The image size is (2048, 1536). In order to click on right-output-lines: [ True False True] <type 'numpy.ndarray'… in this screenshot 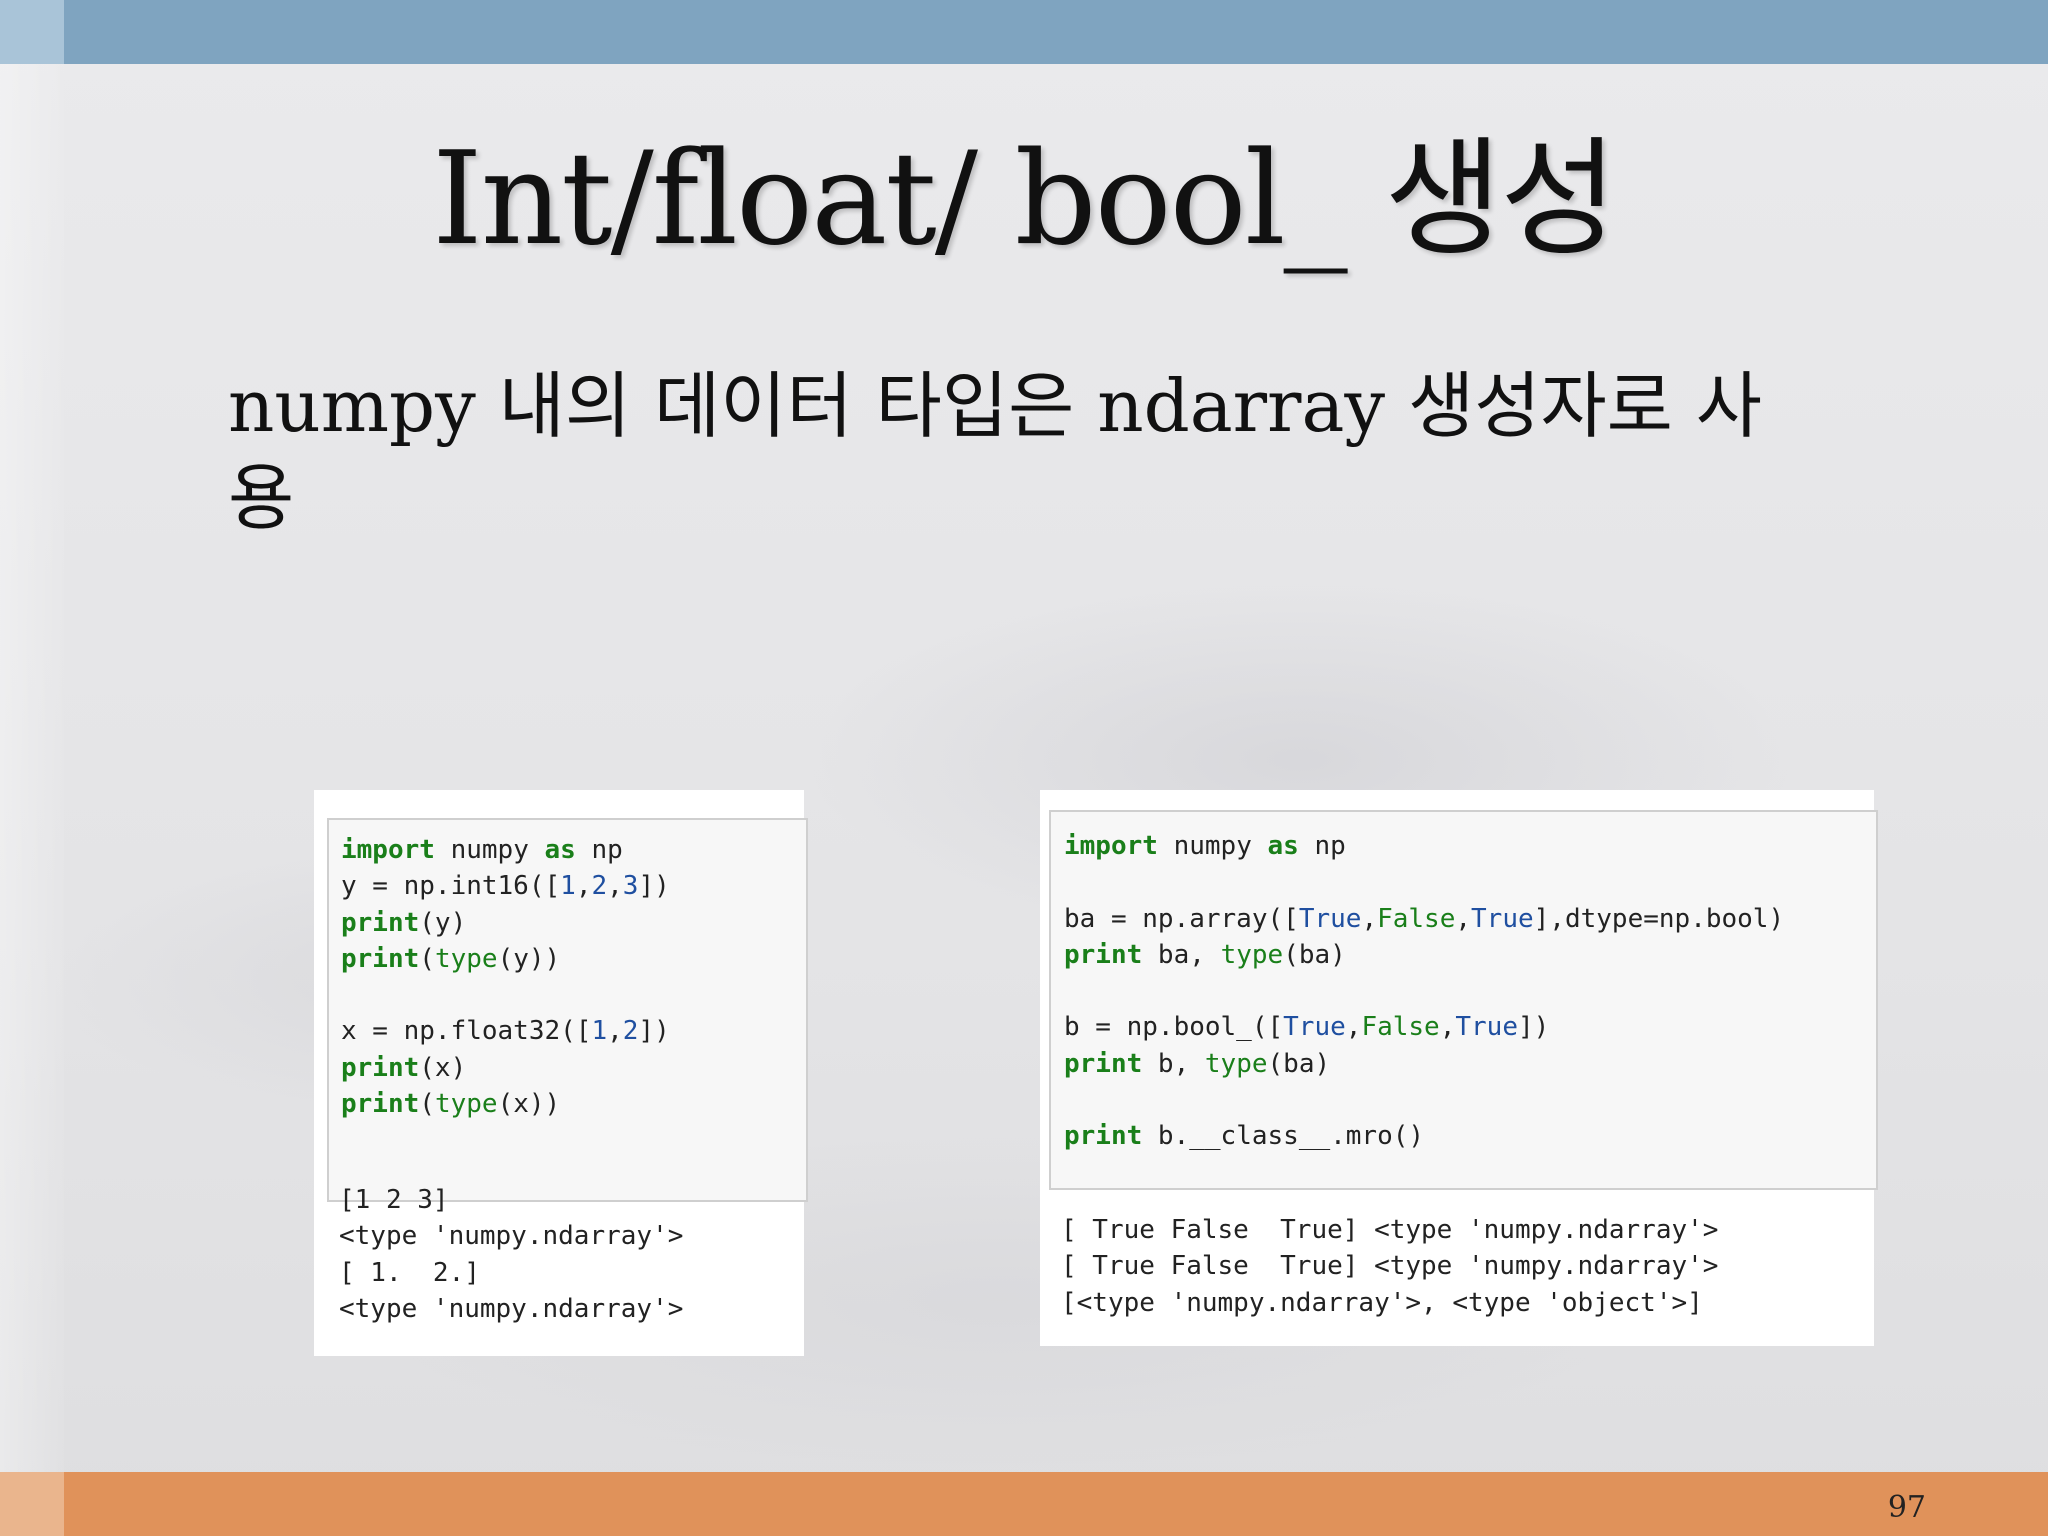, I will do `click(1389, 1266)`.